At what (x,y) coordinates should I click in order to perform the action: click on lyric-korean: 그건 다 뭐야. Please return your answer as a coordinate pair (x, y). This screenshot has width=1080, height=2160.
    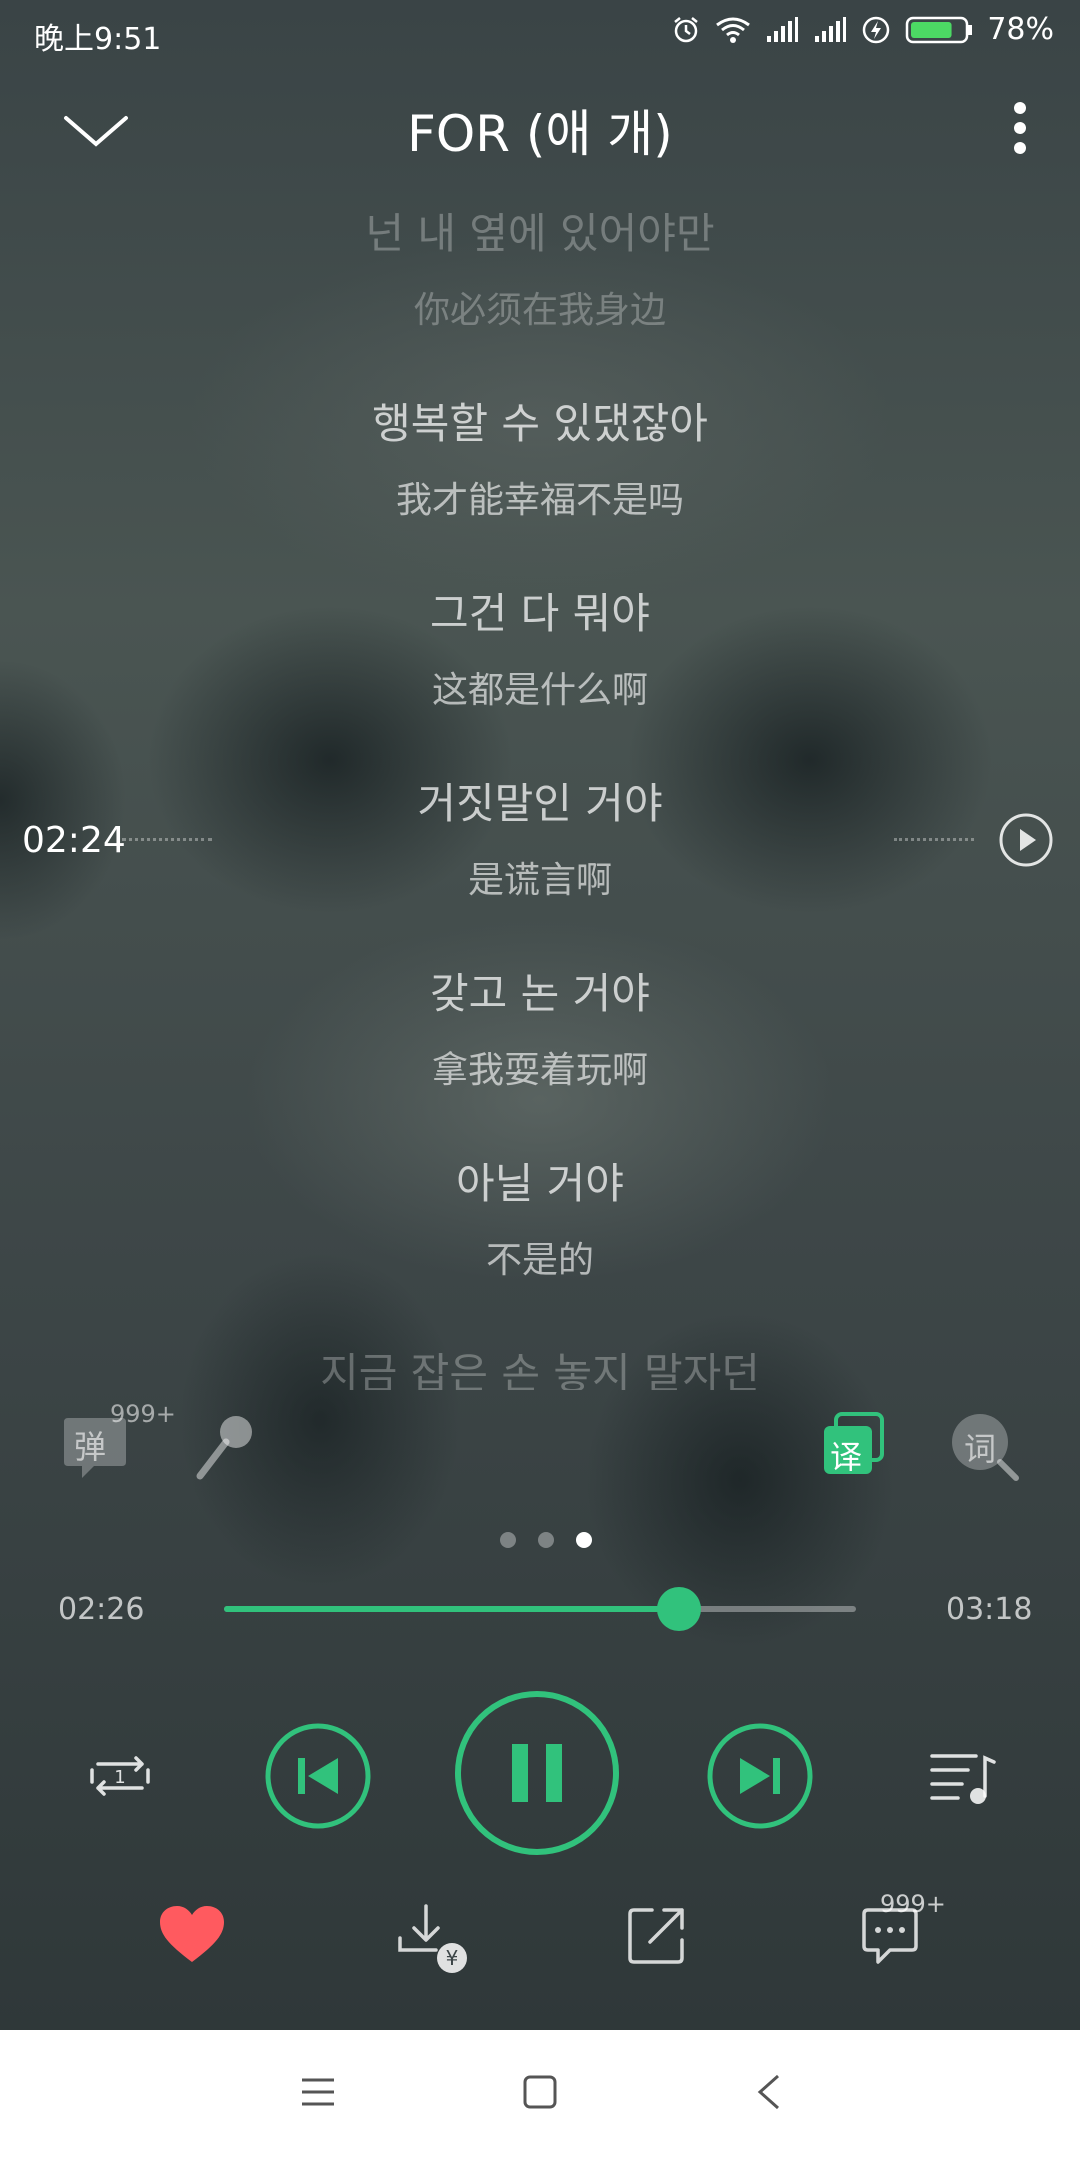
    Looking at the image, I should click on (540, 613).